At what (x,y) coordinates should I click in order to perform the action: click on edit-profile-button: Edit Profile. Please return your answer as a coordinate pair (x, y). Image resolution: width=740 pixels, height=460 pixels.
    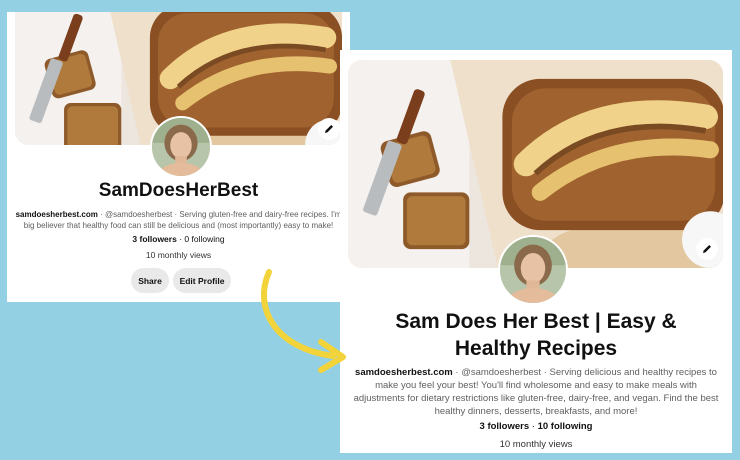
    Looking at the image, I should click on (202, 280).